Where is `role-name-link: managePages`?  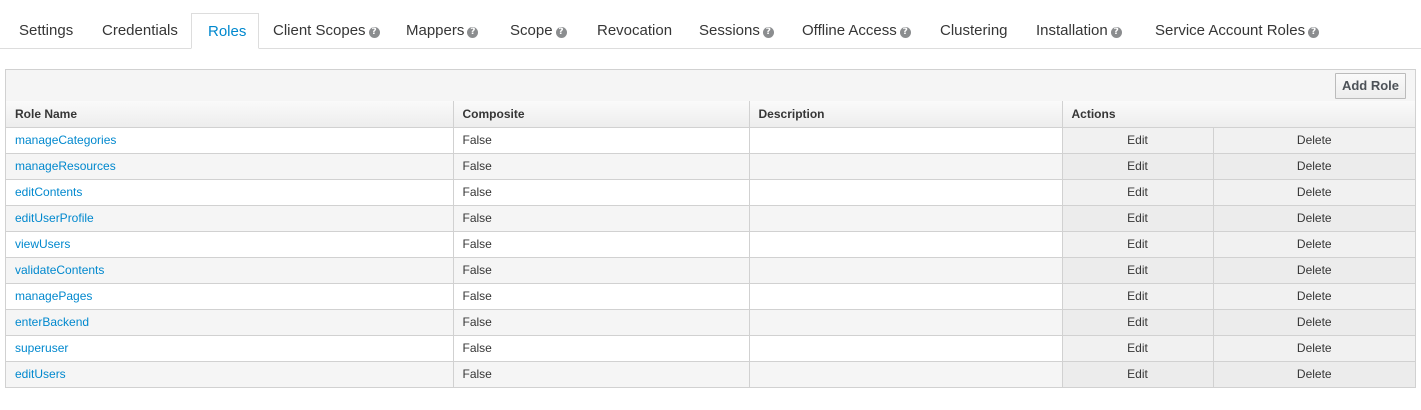 role-name-link: managePages is located at coordinates (53, 296).